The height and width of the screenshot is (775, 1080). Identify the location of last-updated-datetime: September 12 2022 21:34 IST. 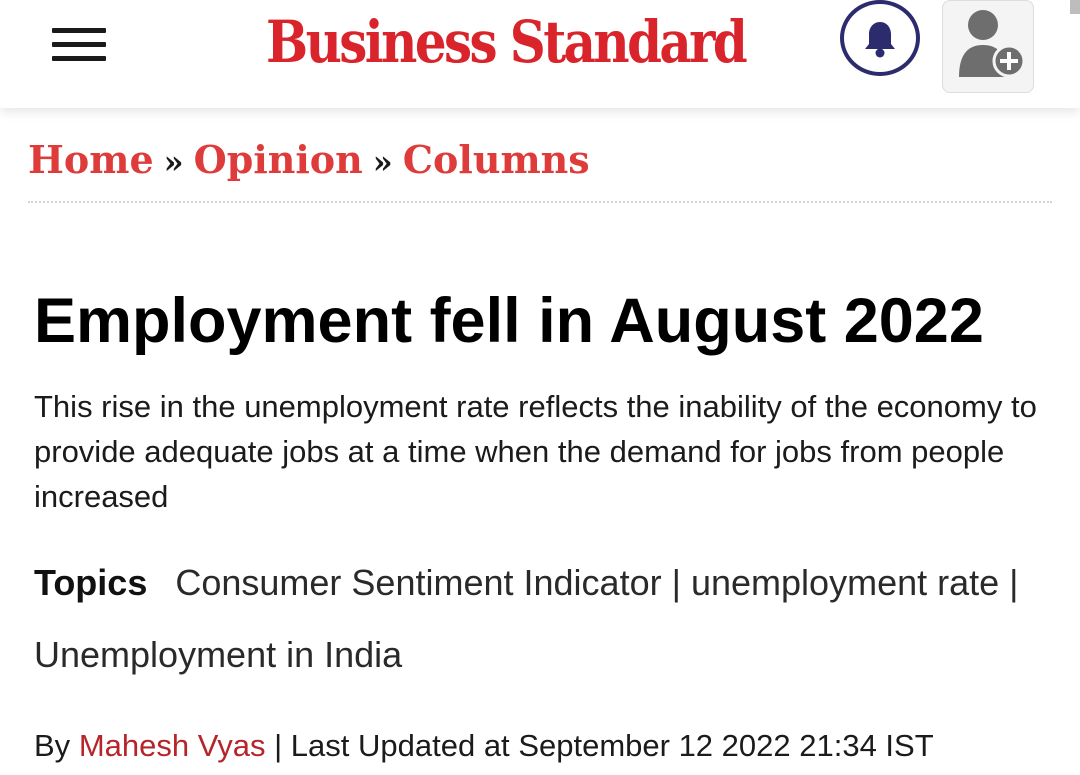
(726, 745).